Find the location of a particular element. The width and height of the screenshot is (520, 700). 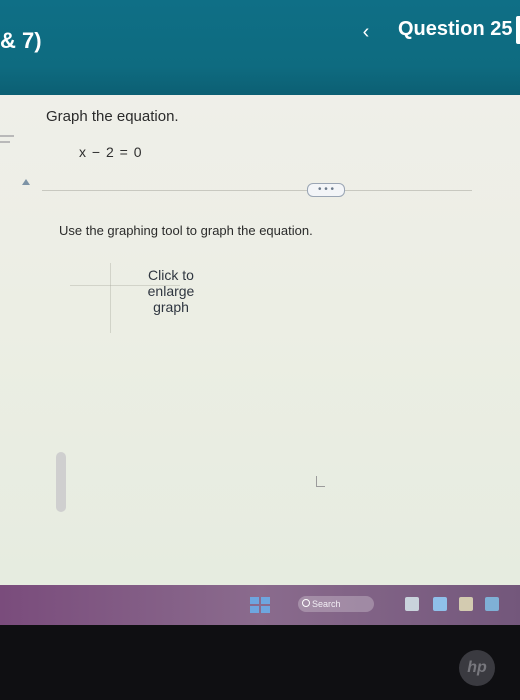

enlarge-graph-link: Click to enlarge graph is located at coordinates (171, 291).